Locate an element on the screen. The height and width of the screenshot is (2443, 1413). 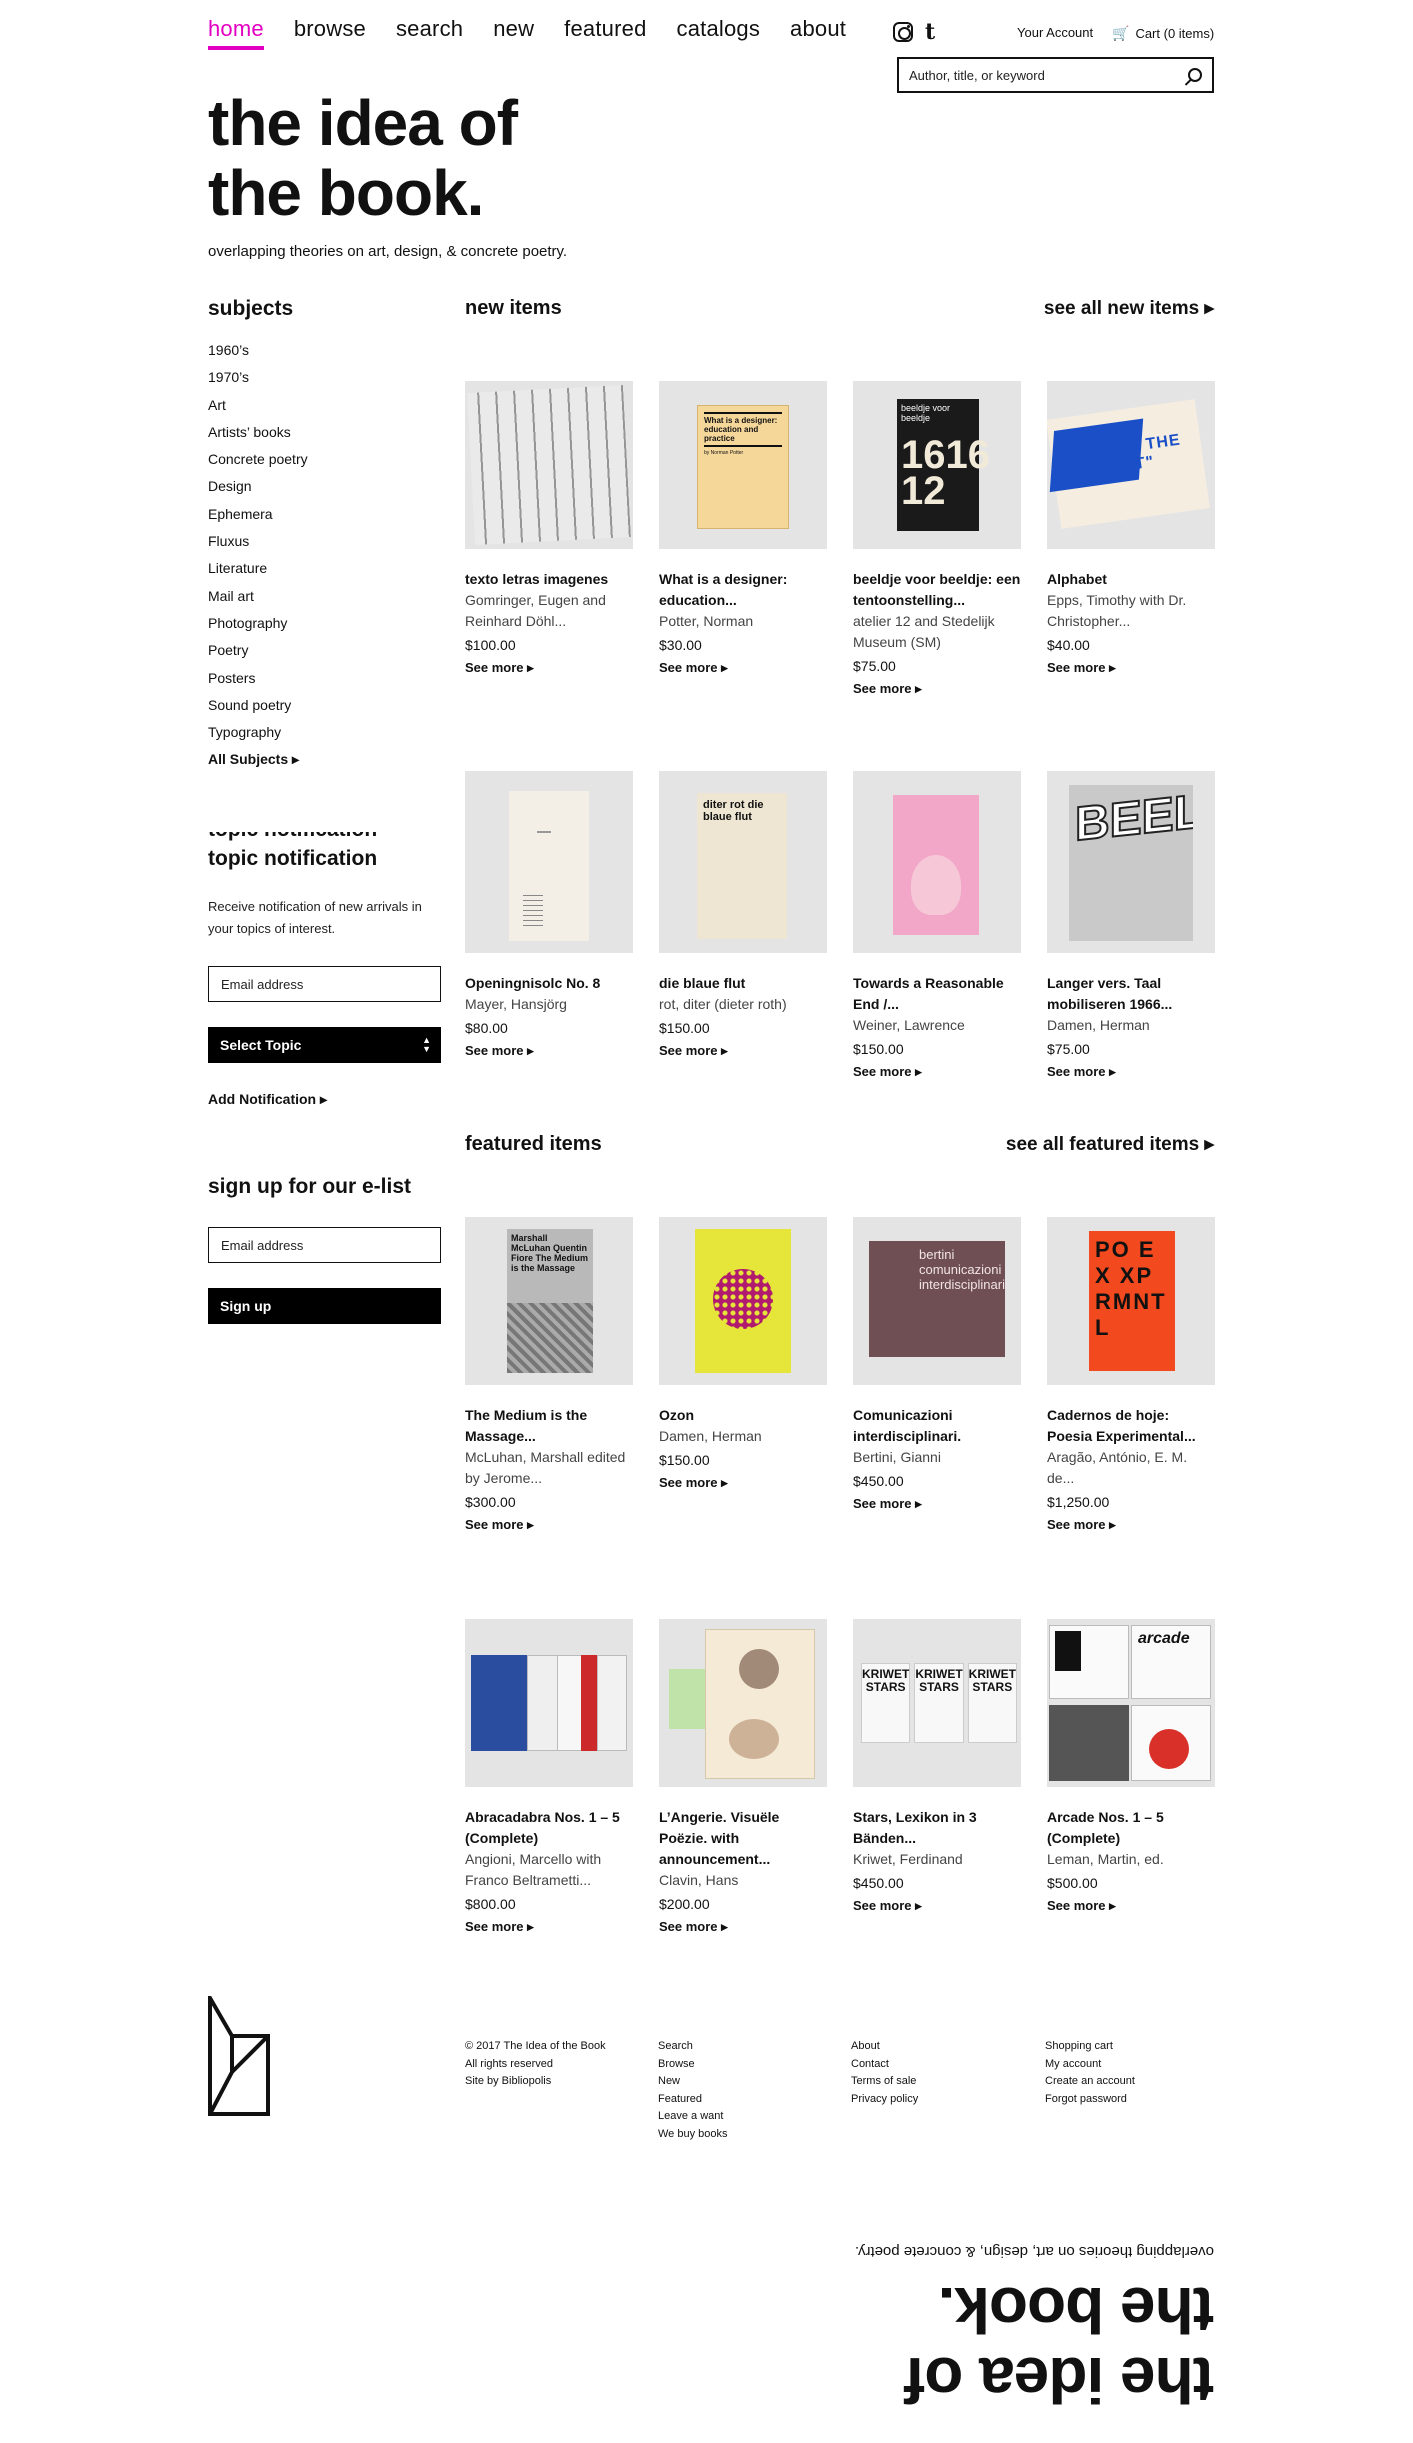
footer-link: Browse is located at coordinates (693, 2065).